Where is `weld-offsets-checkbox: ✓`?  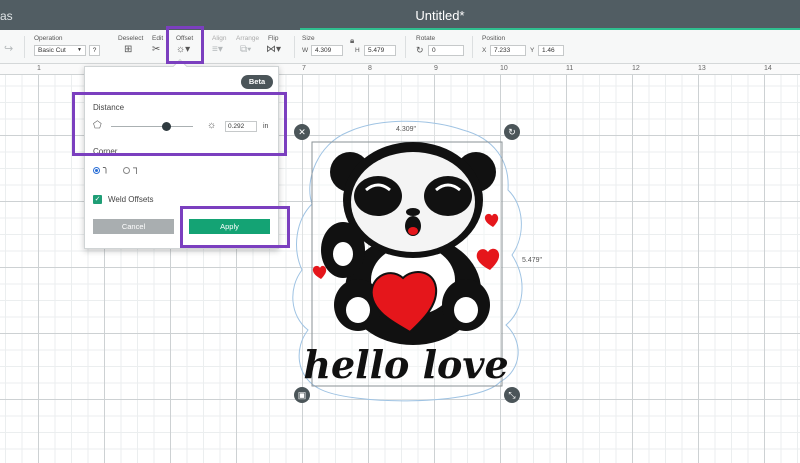 weld-offsets-checkbox: ✓ is located at coordinates (97, 199).